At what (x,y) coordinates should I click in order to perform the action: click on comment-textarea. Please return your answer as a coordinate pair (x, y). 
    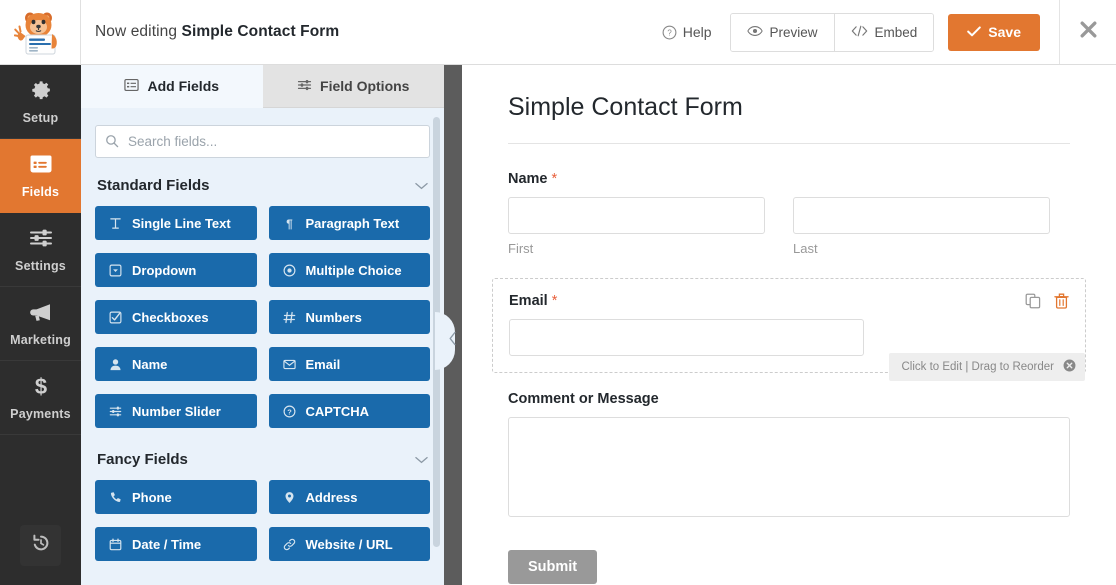
    Looking at the image, I should click on (789, 467).